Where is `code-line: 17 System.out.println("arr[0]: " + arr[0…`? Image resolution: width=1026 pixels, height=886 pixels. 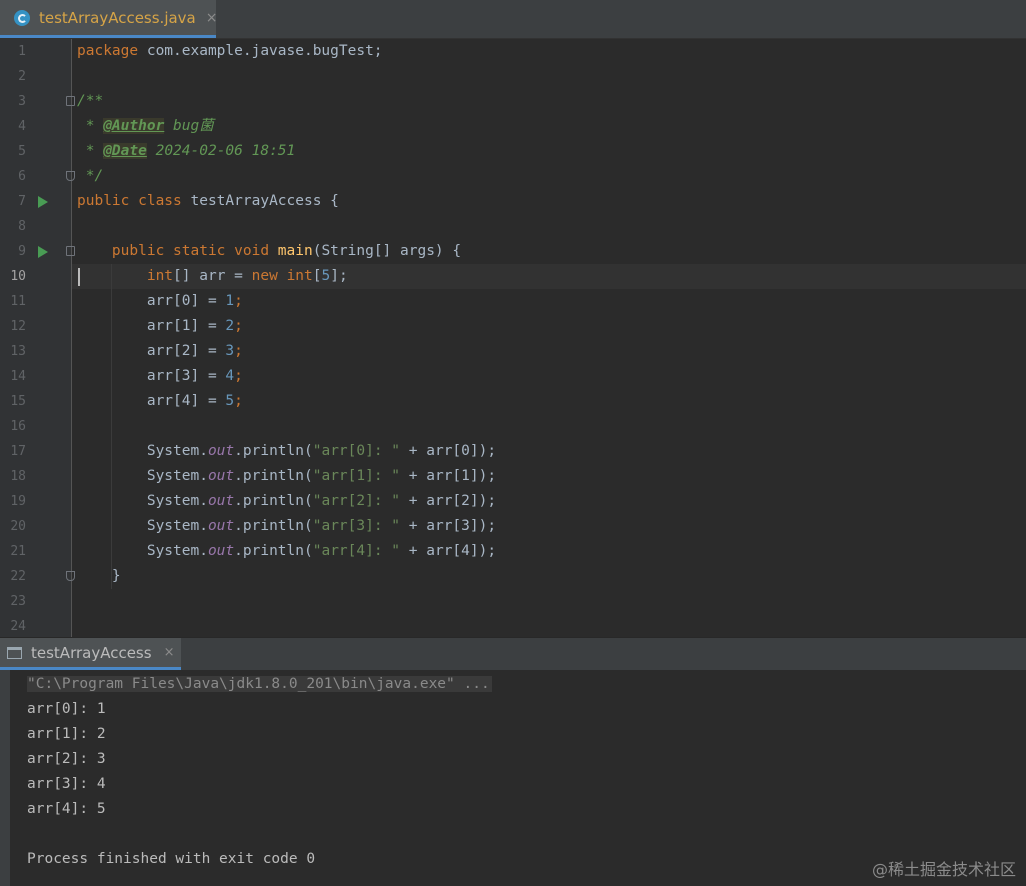 code-line: 17 System.out.println("arr[0]: " + arr[0… is located at coordinates (513, 451).